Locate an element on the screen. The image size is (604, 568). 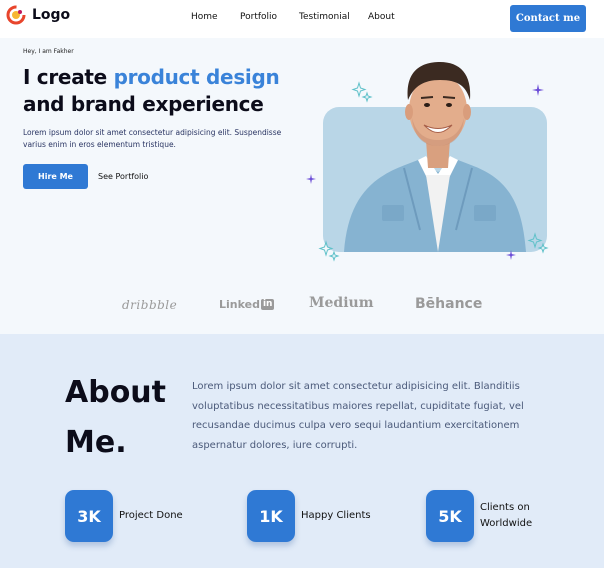
brand-medium: Medium is located at coordinates (341, 303).